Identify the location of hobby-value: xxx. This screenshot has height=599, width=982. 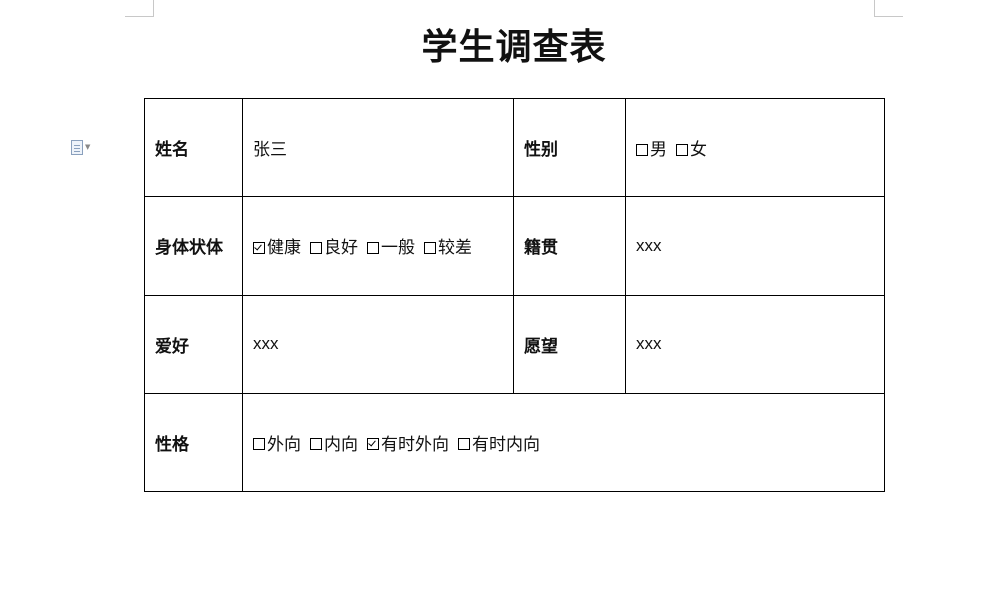
(378, 344).